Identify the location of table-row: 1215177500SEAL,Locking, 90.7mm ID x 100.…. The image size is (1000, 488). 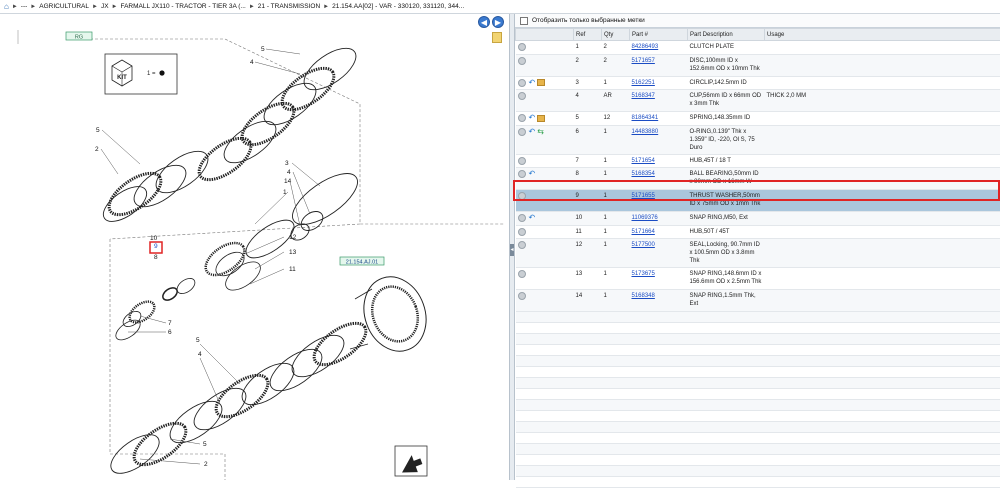
(758, 253).